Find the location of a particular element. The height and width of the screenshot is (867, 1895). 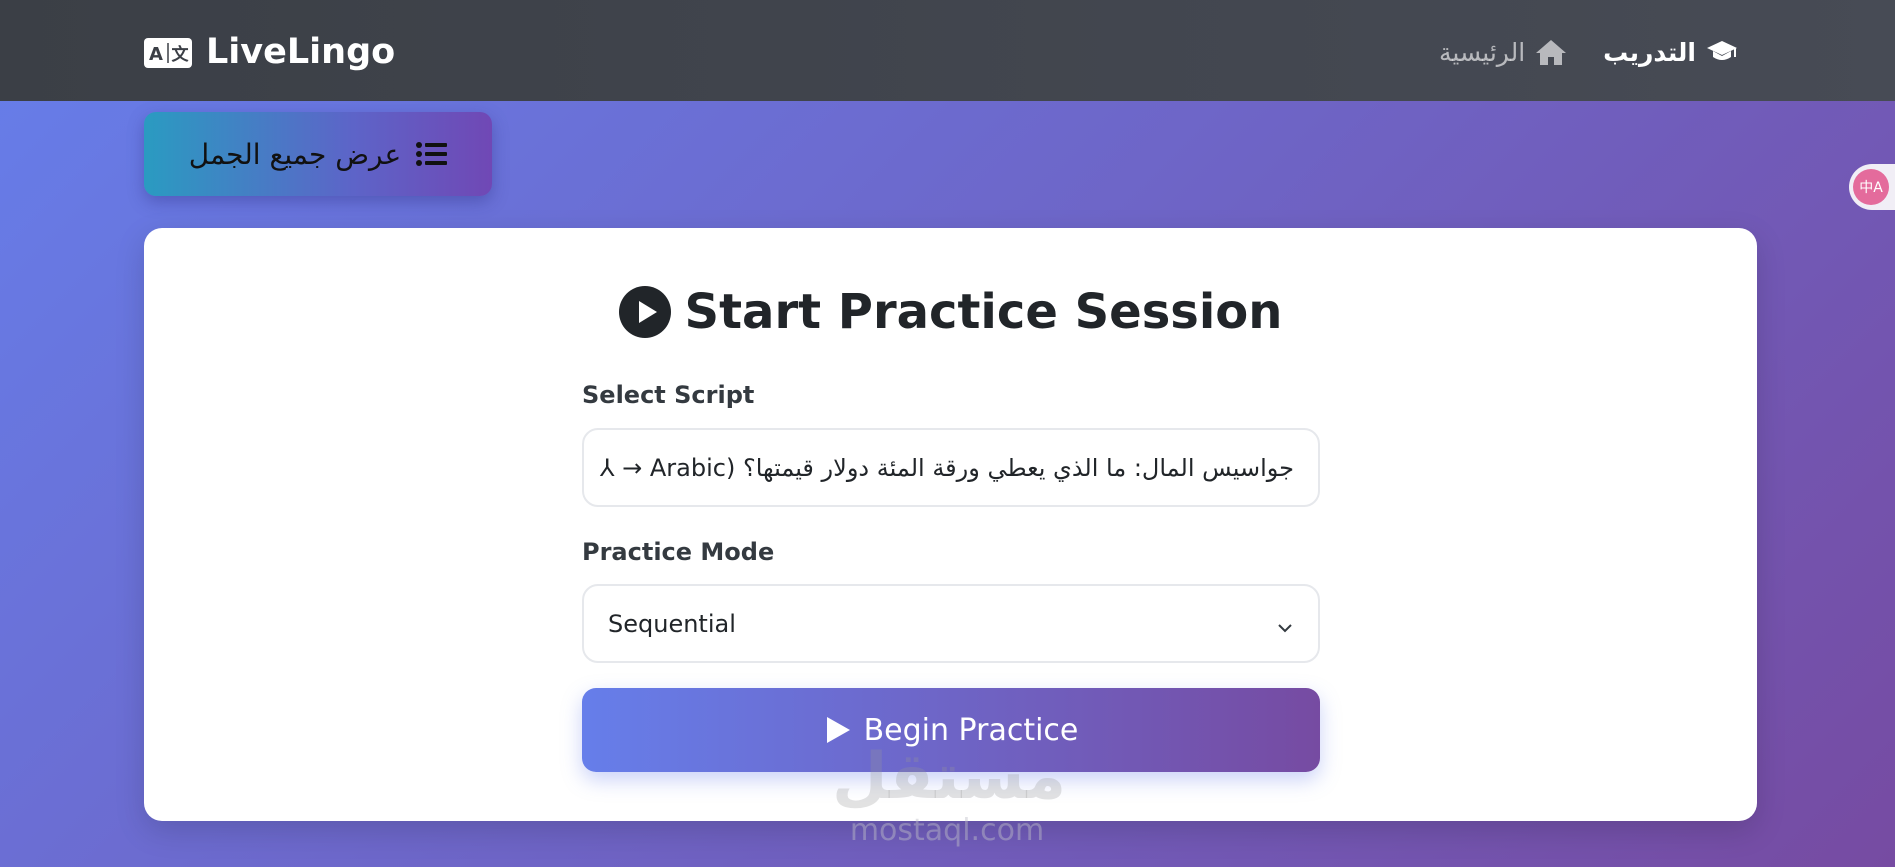

page-translate-widget: 中A is located at coordinates (1872, 187).